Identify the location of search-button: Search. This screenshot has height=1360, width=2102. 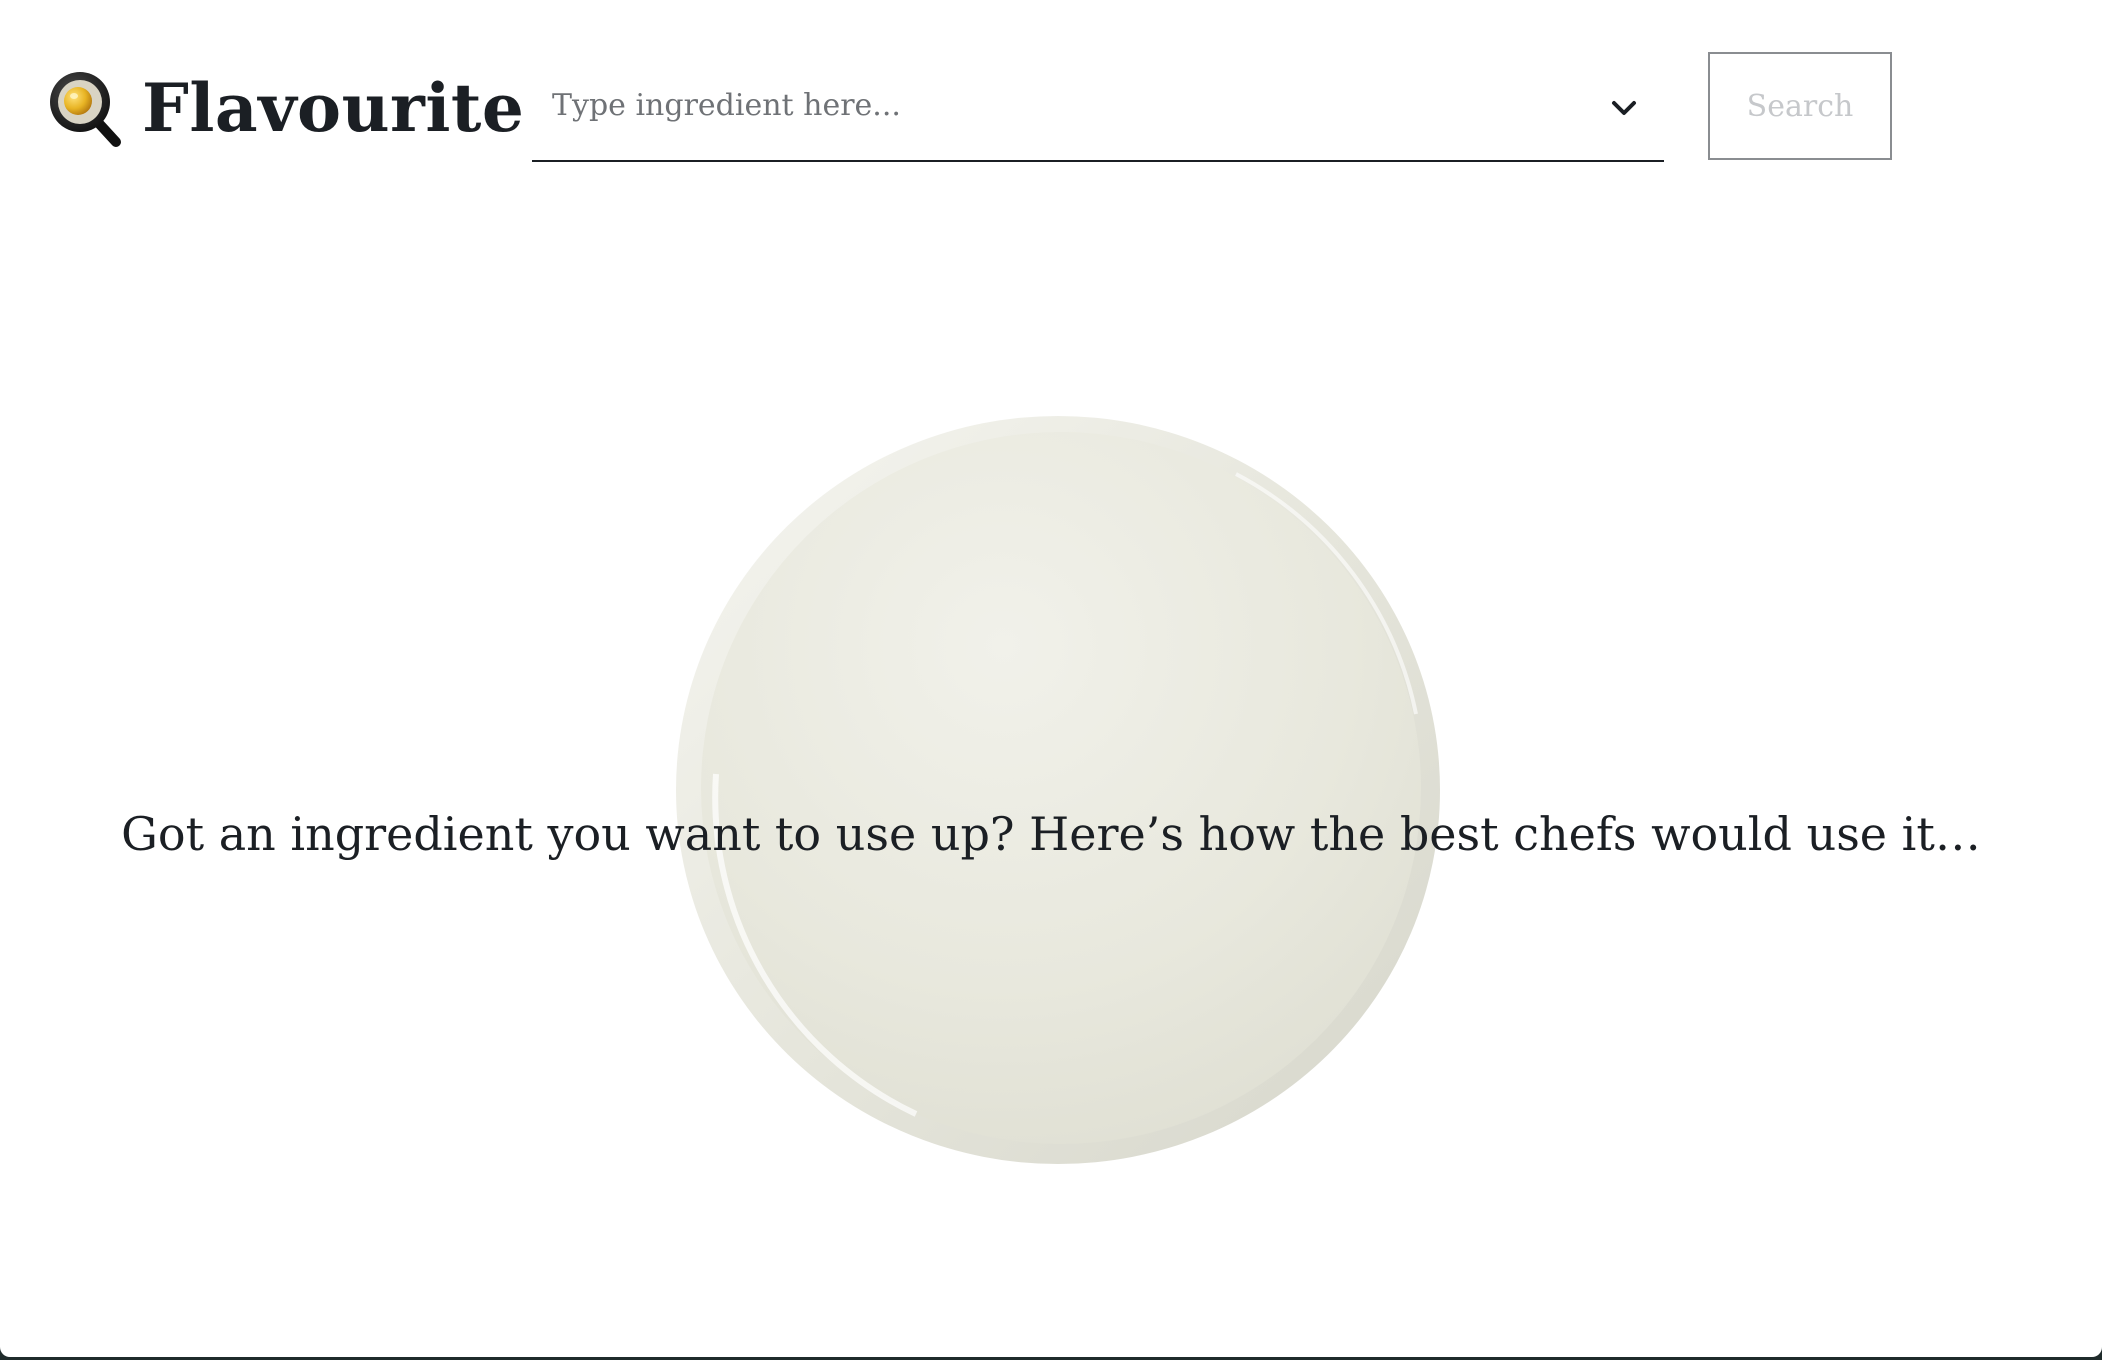
(1800, 106).